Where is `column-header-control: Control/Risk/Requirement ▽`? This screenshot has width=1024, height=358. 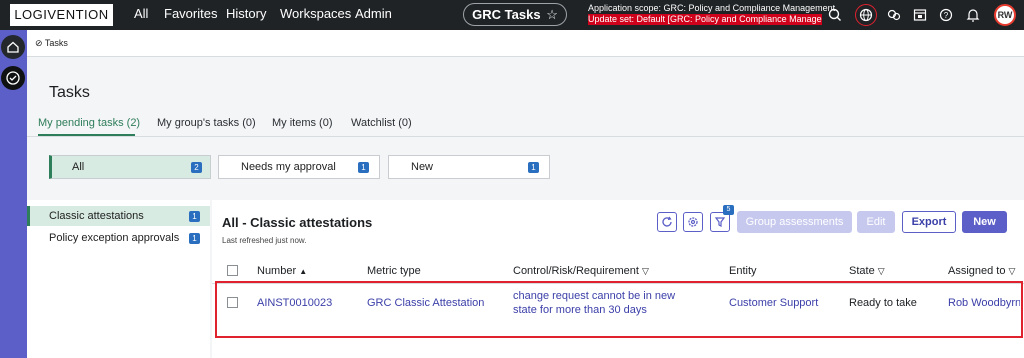
column-header-control: Control/Risk/Requirement ▽ is located at coordinates (581, 271).